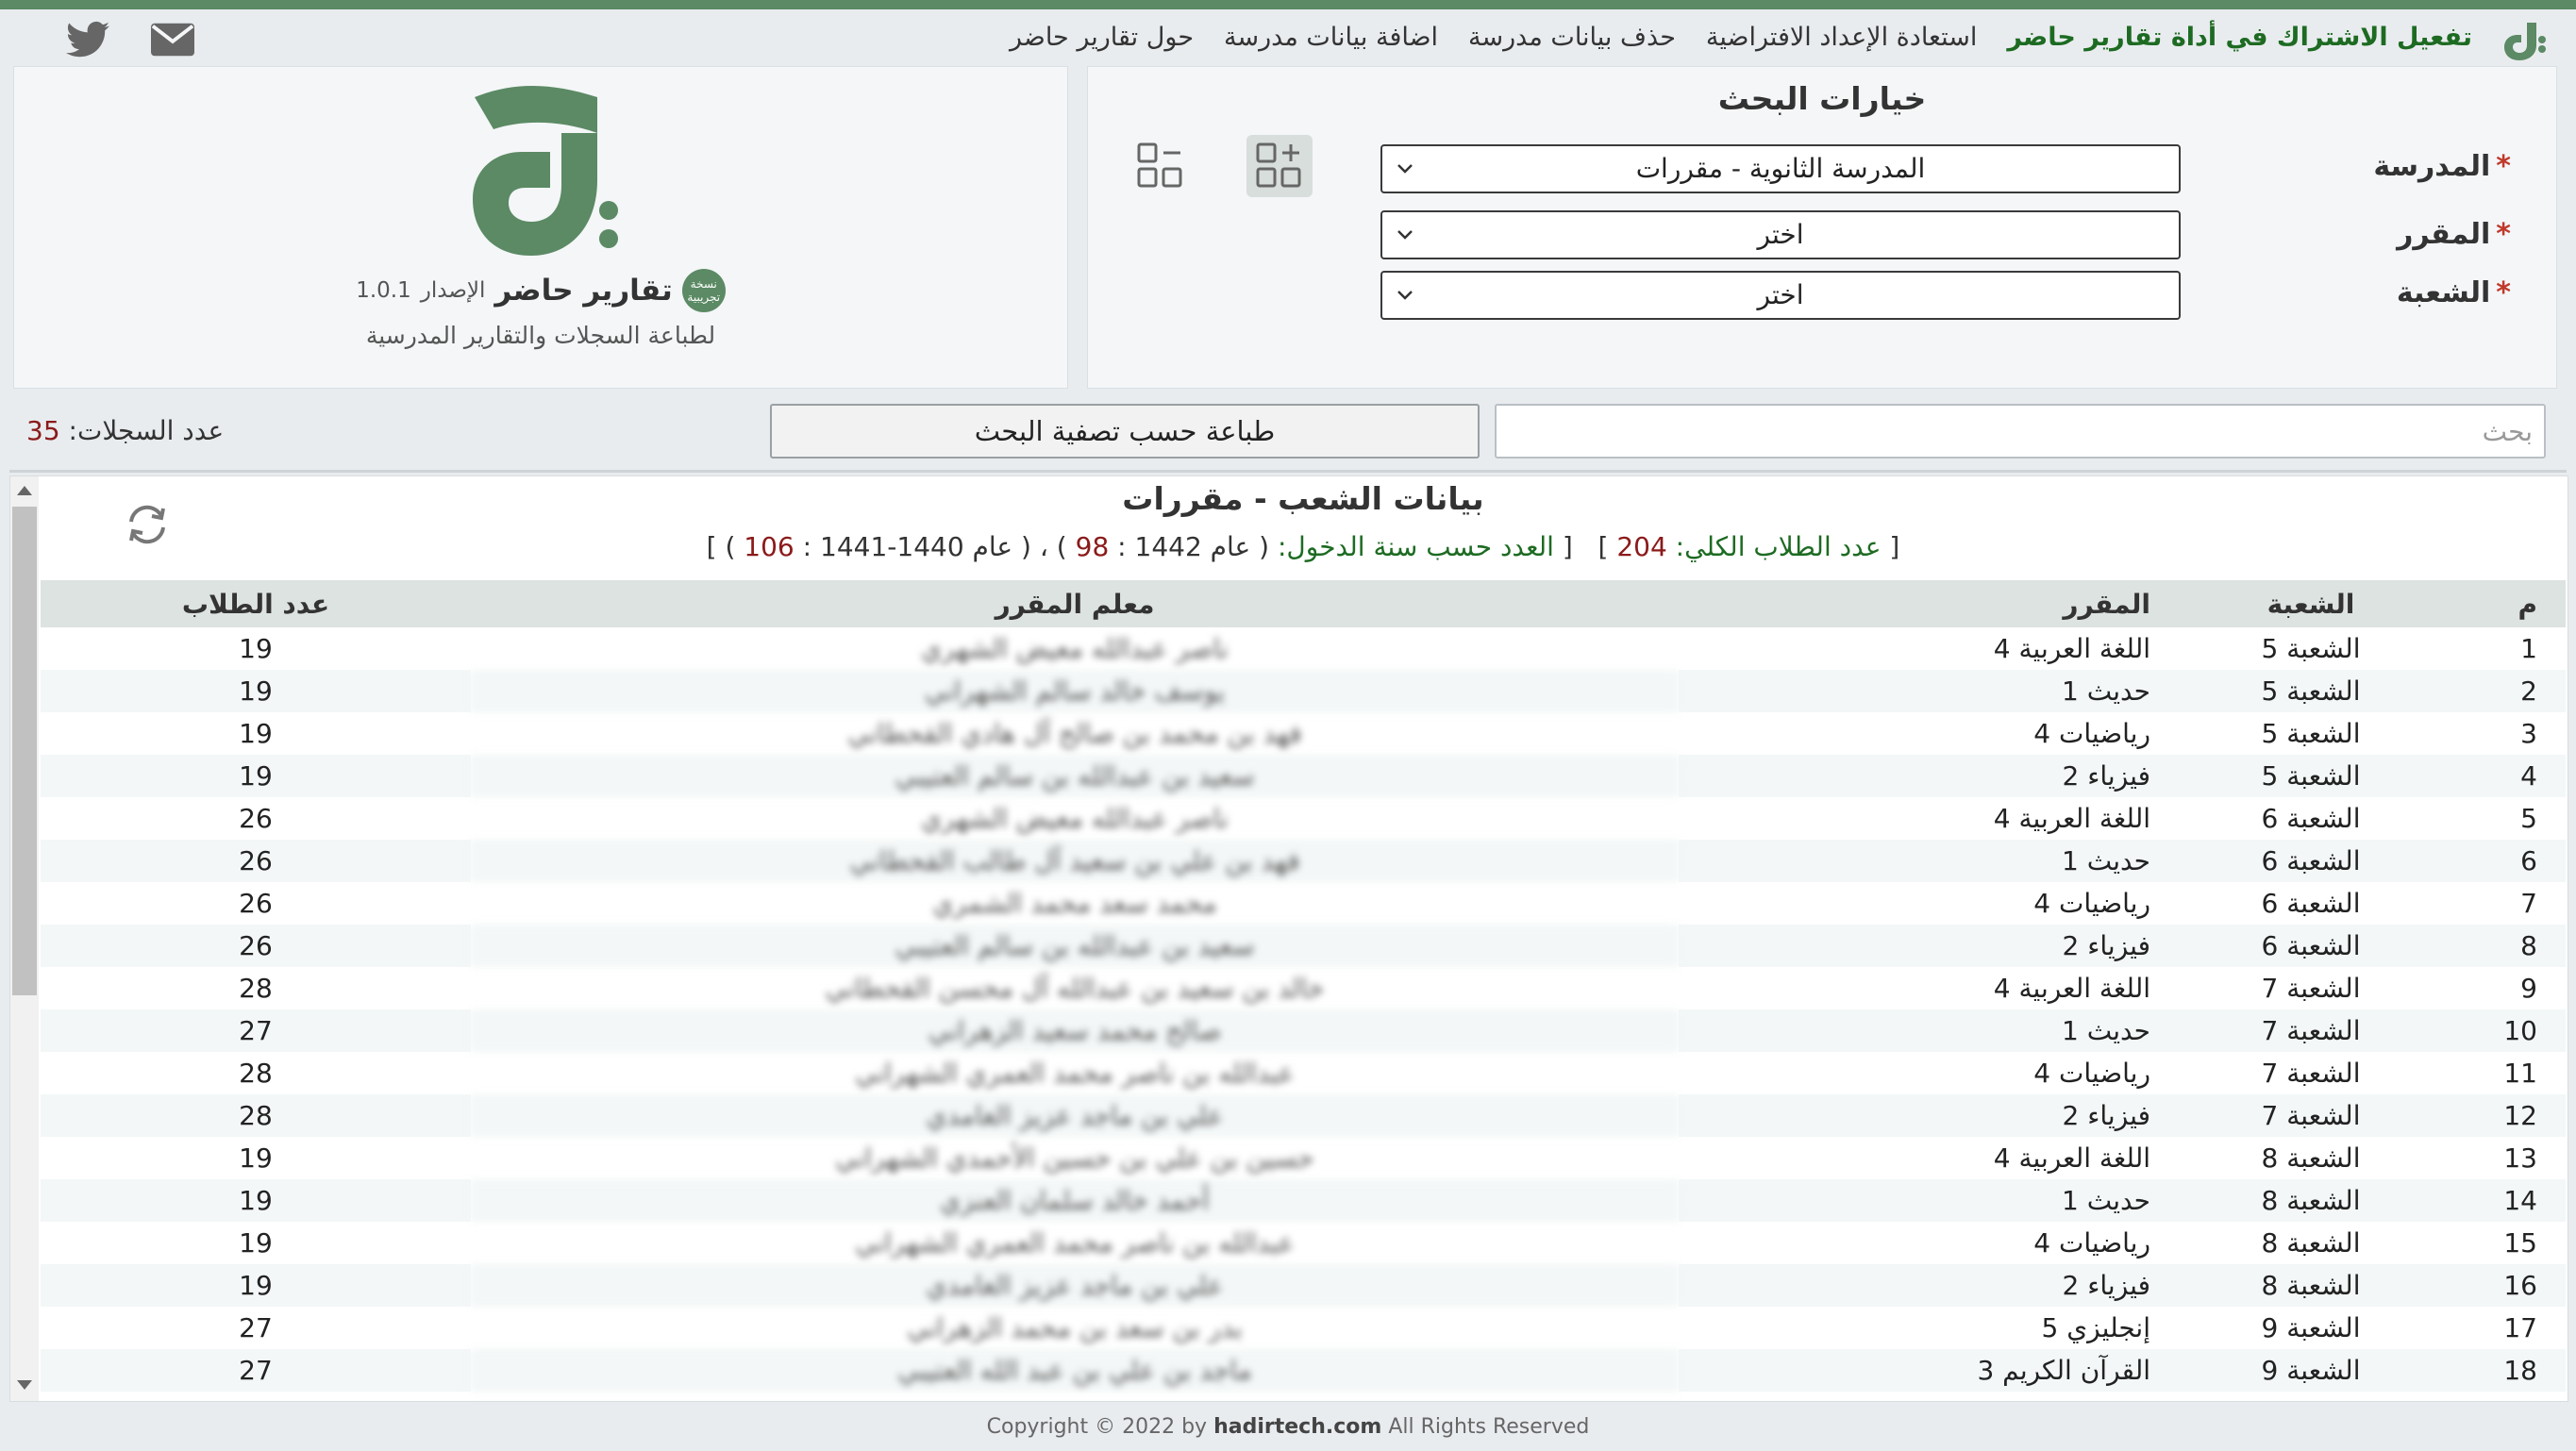  What do you see at coordinates (1279, 166) in the screenshot?
I see `grid-add-icon` at bounding box center [1279, 166].